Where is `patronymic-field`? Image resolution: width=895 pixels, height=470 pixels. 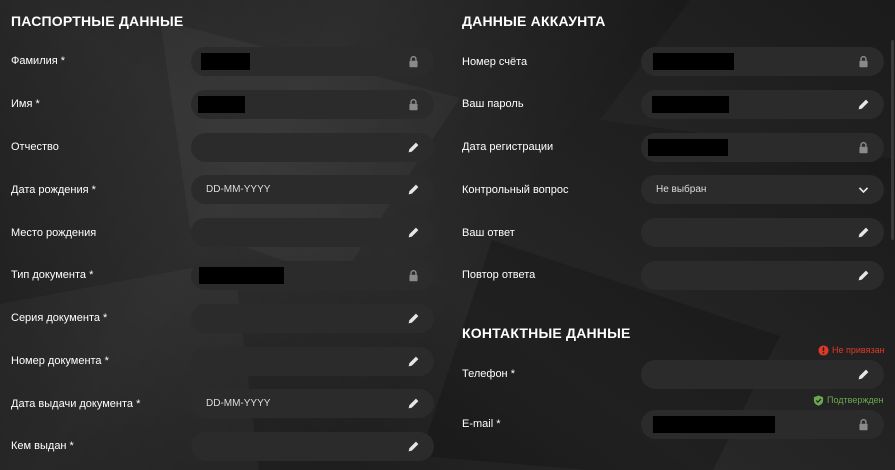 patronymic-field is located at coordinates (312, 147).